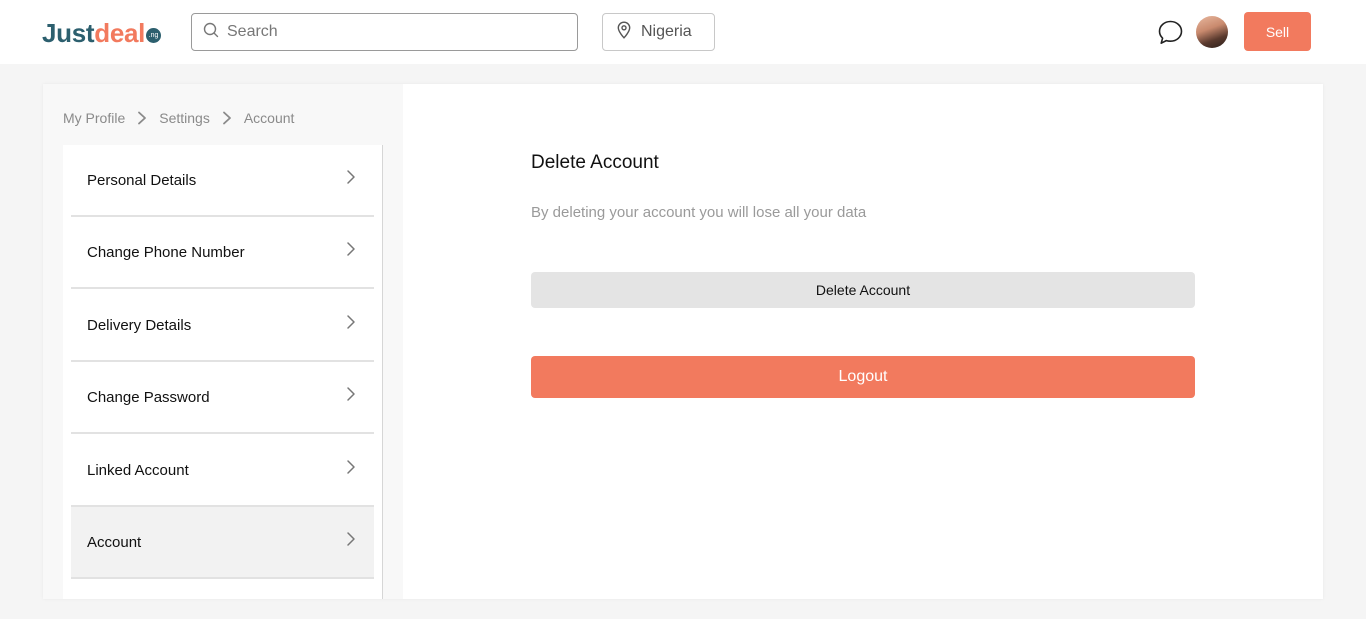 The height and width of the screenshot is (619, 1366). Describe the element at coordinates (222, 326) in the screenshot. I see `menu-item-delivery-details: Delivery Details` at that location.